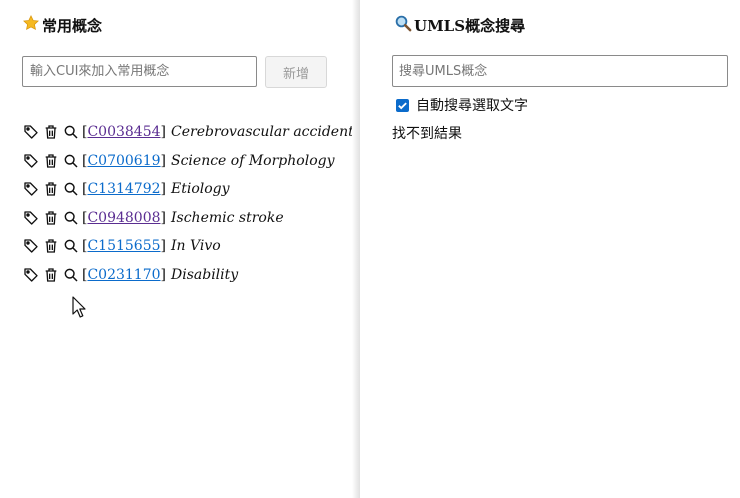 Image resolution: width=740 pixels, height=498 pixels. Describe the element at coordinates (403, 25) in the screenshot. I see `magnifier-icon` at that location.